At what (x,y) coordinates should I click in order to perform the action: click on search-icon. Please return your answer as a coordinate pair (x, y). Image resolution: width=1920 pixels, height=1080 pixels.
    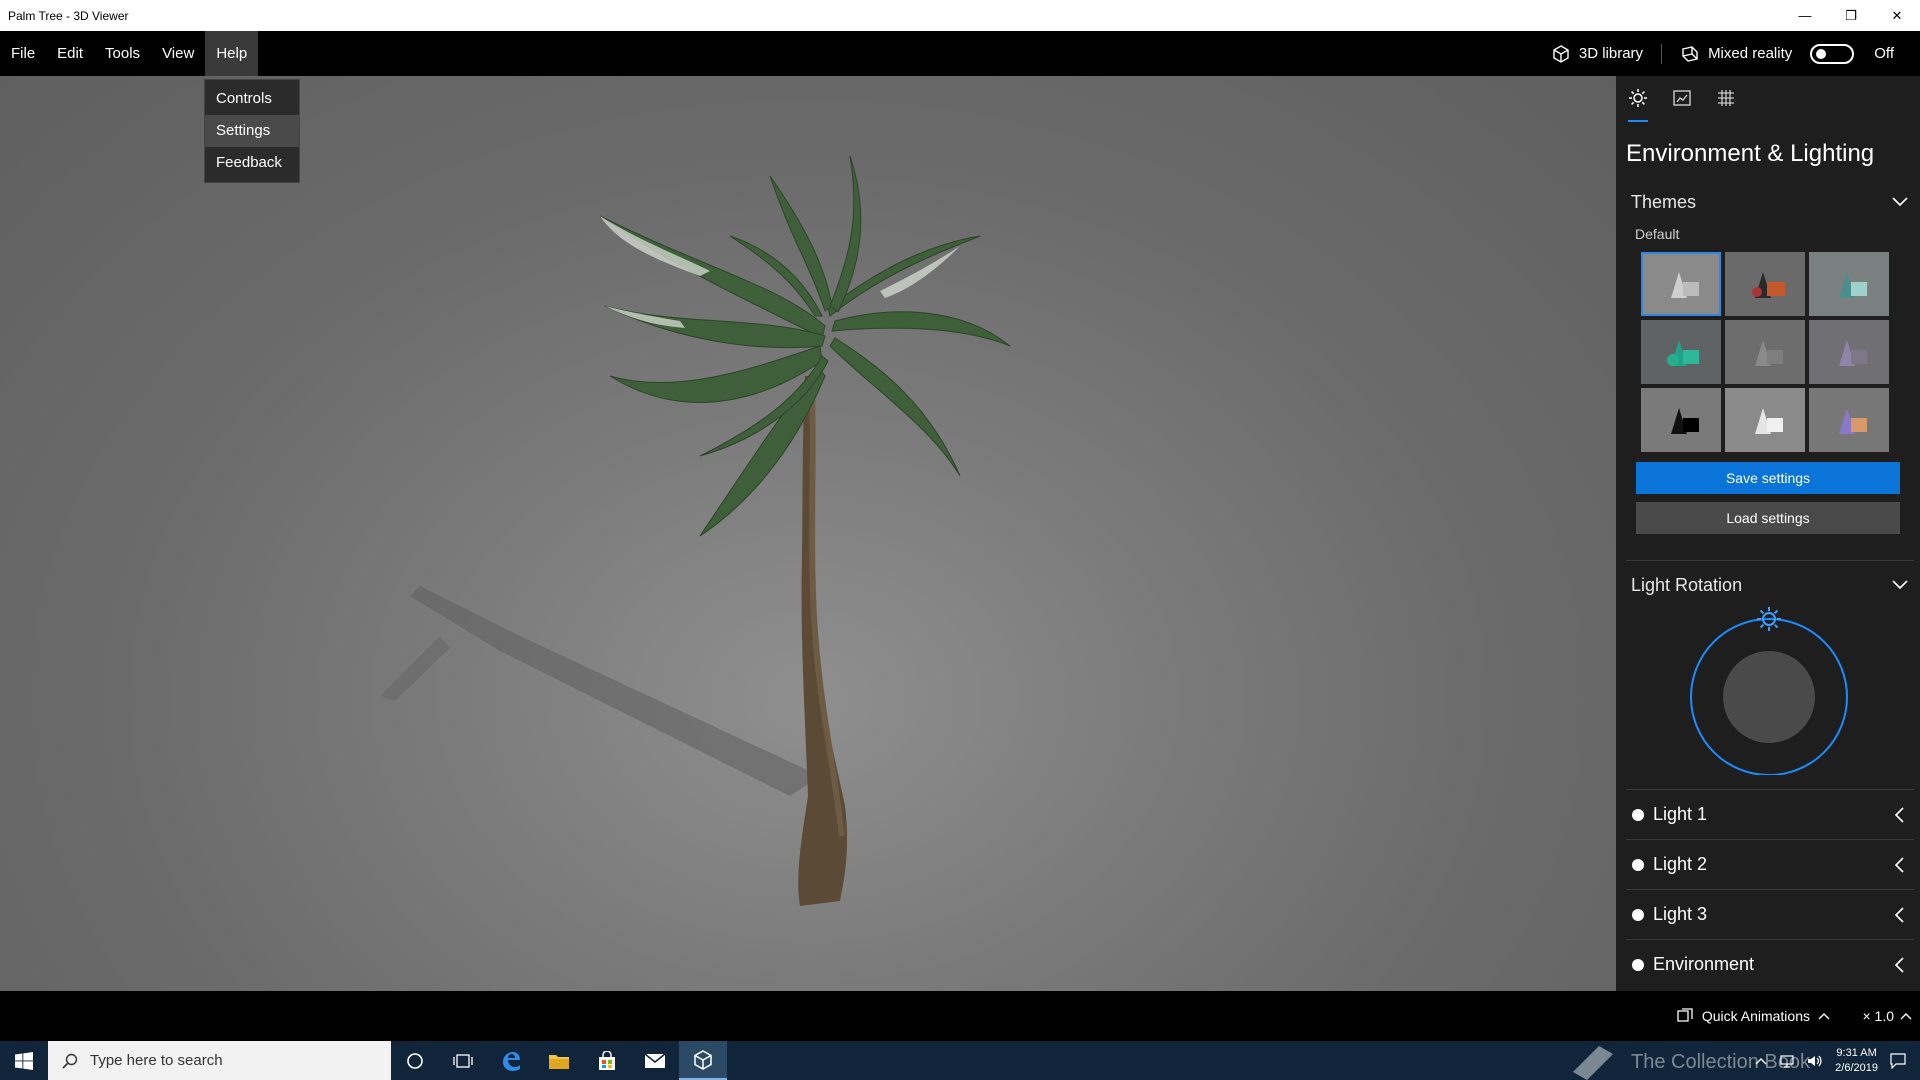
    Looking at the image, I should click on (70, 1061).